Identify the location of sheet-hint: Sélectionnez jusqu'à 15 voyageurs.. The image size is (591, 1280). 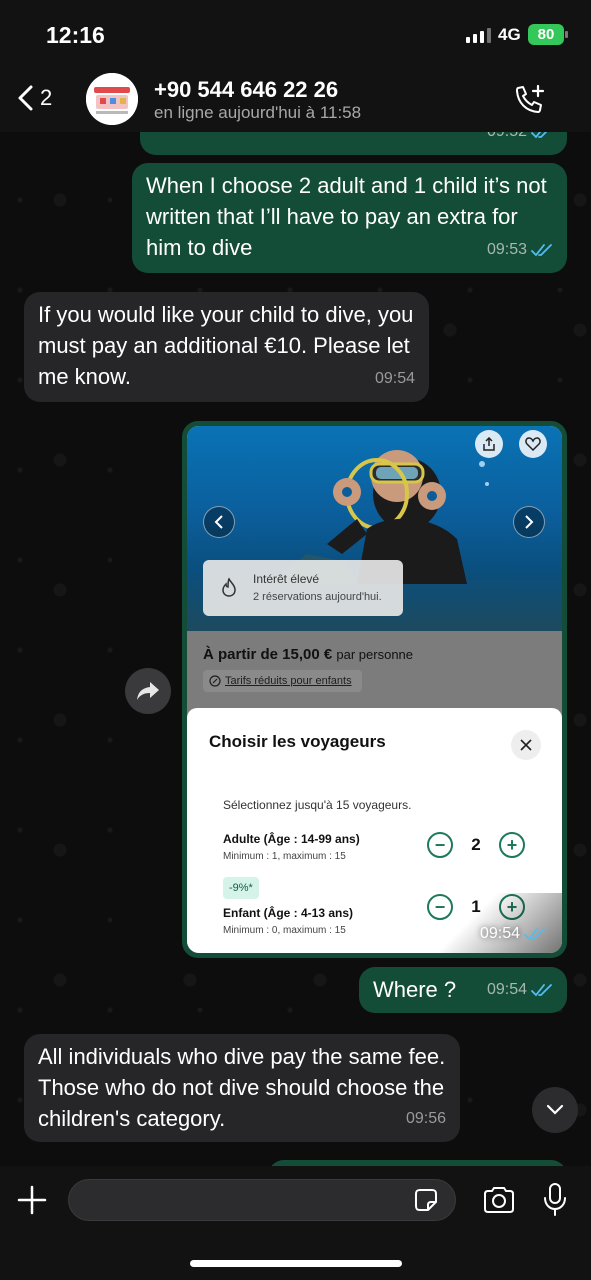
(317, 805).